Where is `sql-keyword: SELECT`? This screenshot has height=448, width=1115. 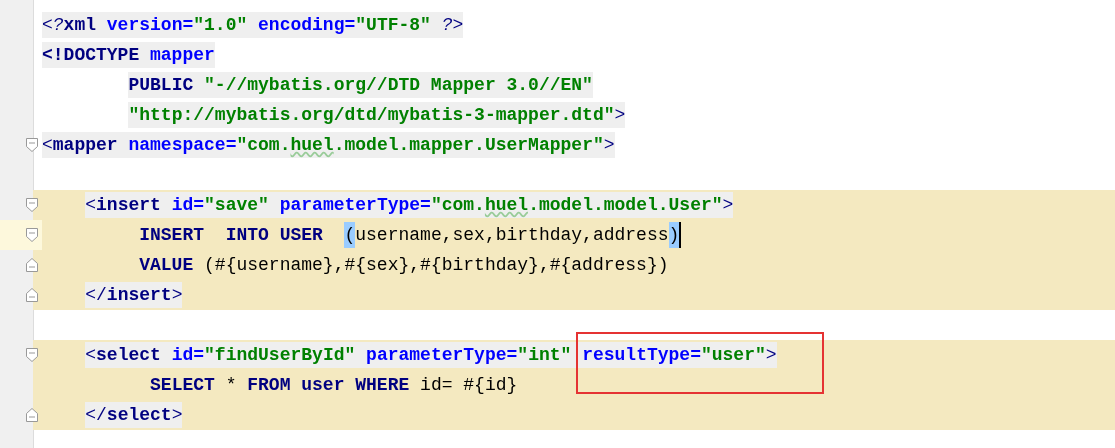
sql-keyword: SELECT is located at coordinates (182, 385).